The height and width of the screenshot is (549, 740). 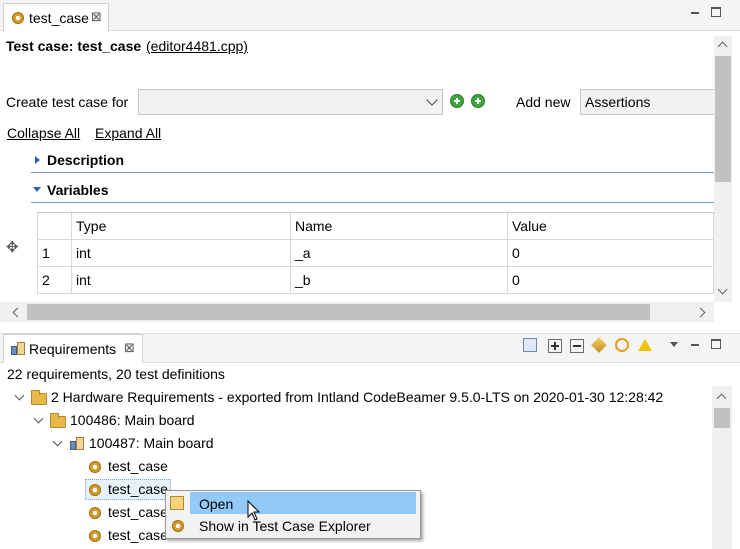 What do you see at coordinates (530, 345) in the screenshot?
I see `import-requirements-icon` at bounding box center [530, 345].